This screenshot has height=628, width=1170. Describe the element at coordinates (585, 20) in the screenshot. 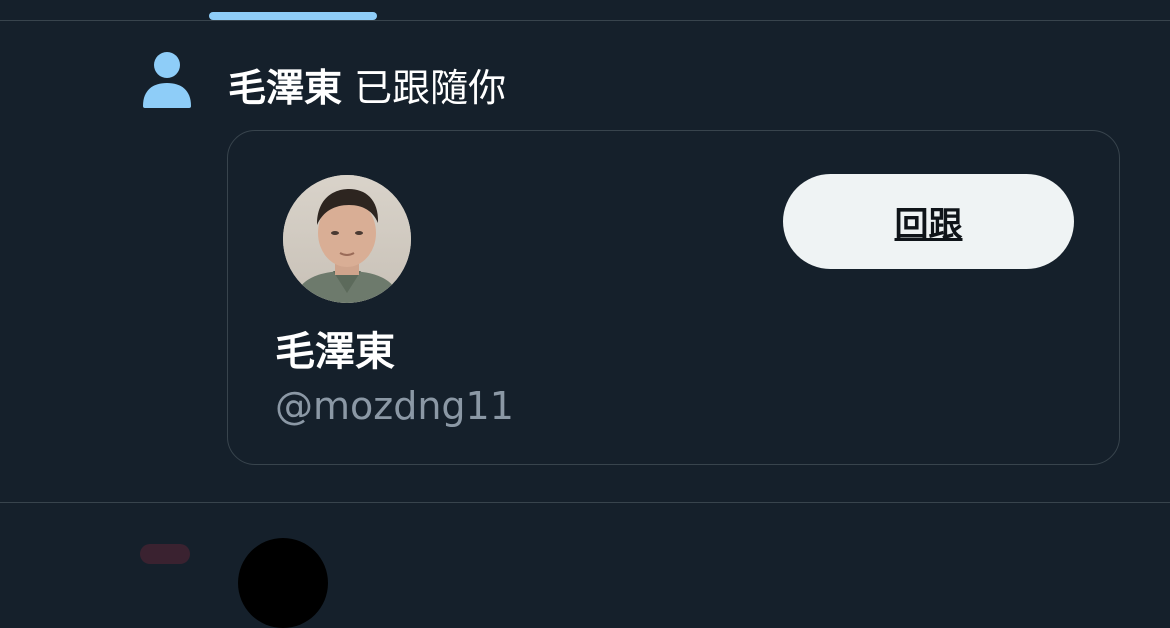

I see `top-divider` at that location.